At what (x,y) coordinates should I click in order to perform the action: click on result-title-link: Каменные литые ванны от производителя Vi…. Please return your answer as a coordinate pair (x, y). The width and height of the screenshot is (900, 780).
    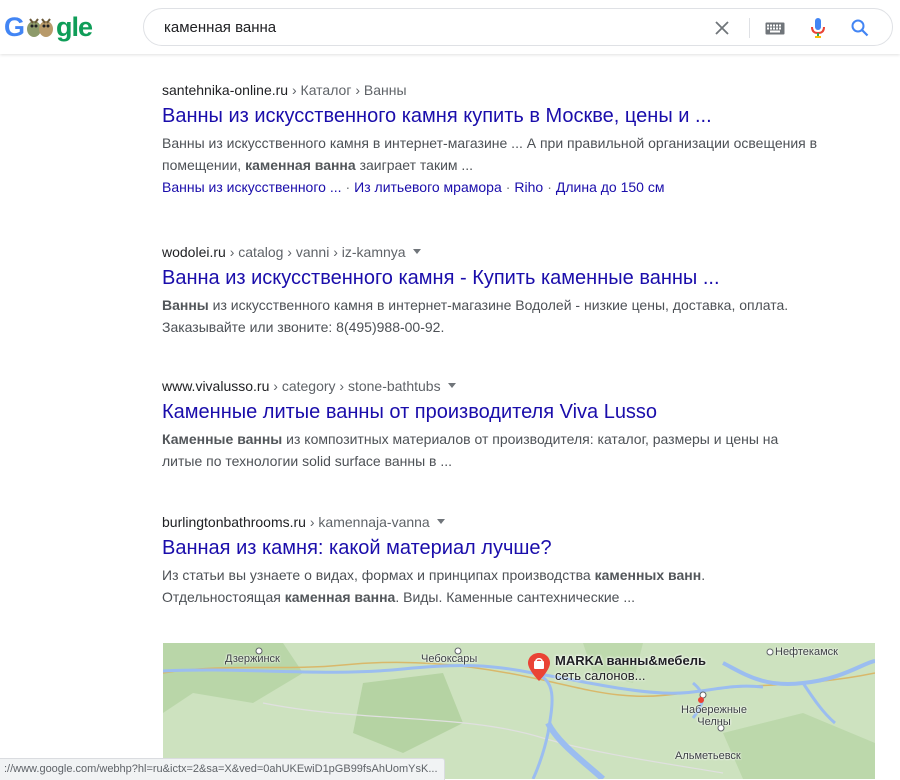
    Looking at the image, I should click on (492, 412).